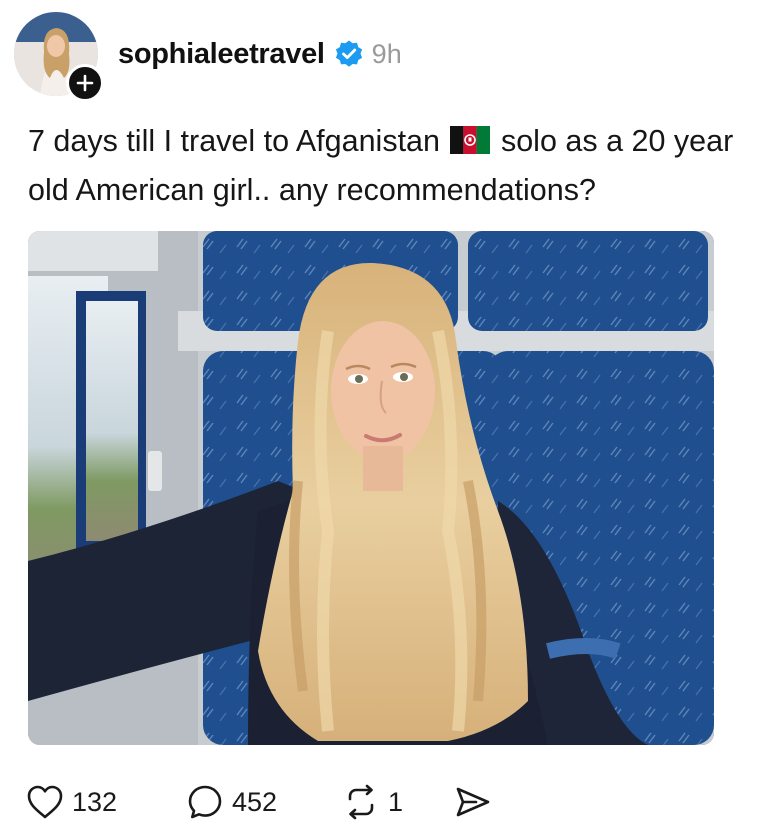 This screenshot has width=770, height=838. Describe the element at coordinates (95, 801) in the screenshot. I see `like-count: 132` at that location.